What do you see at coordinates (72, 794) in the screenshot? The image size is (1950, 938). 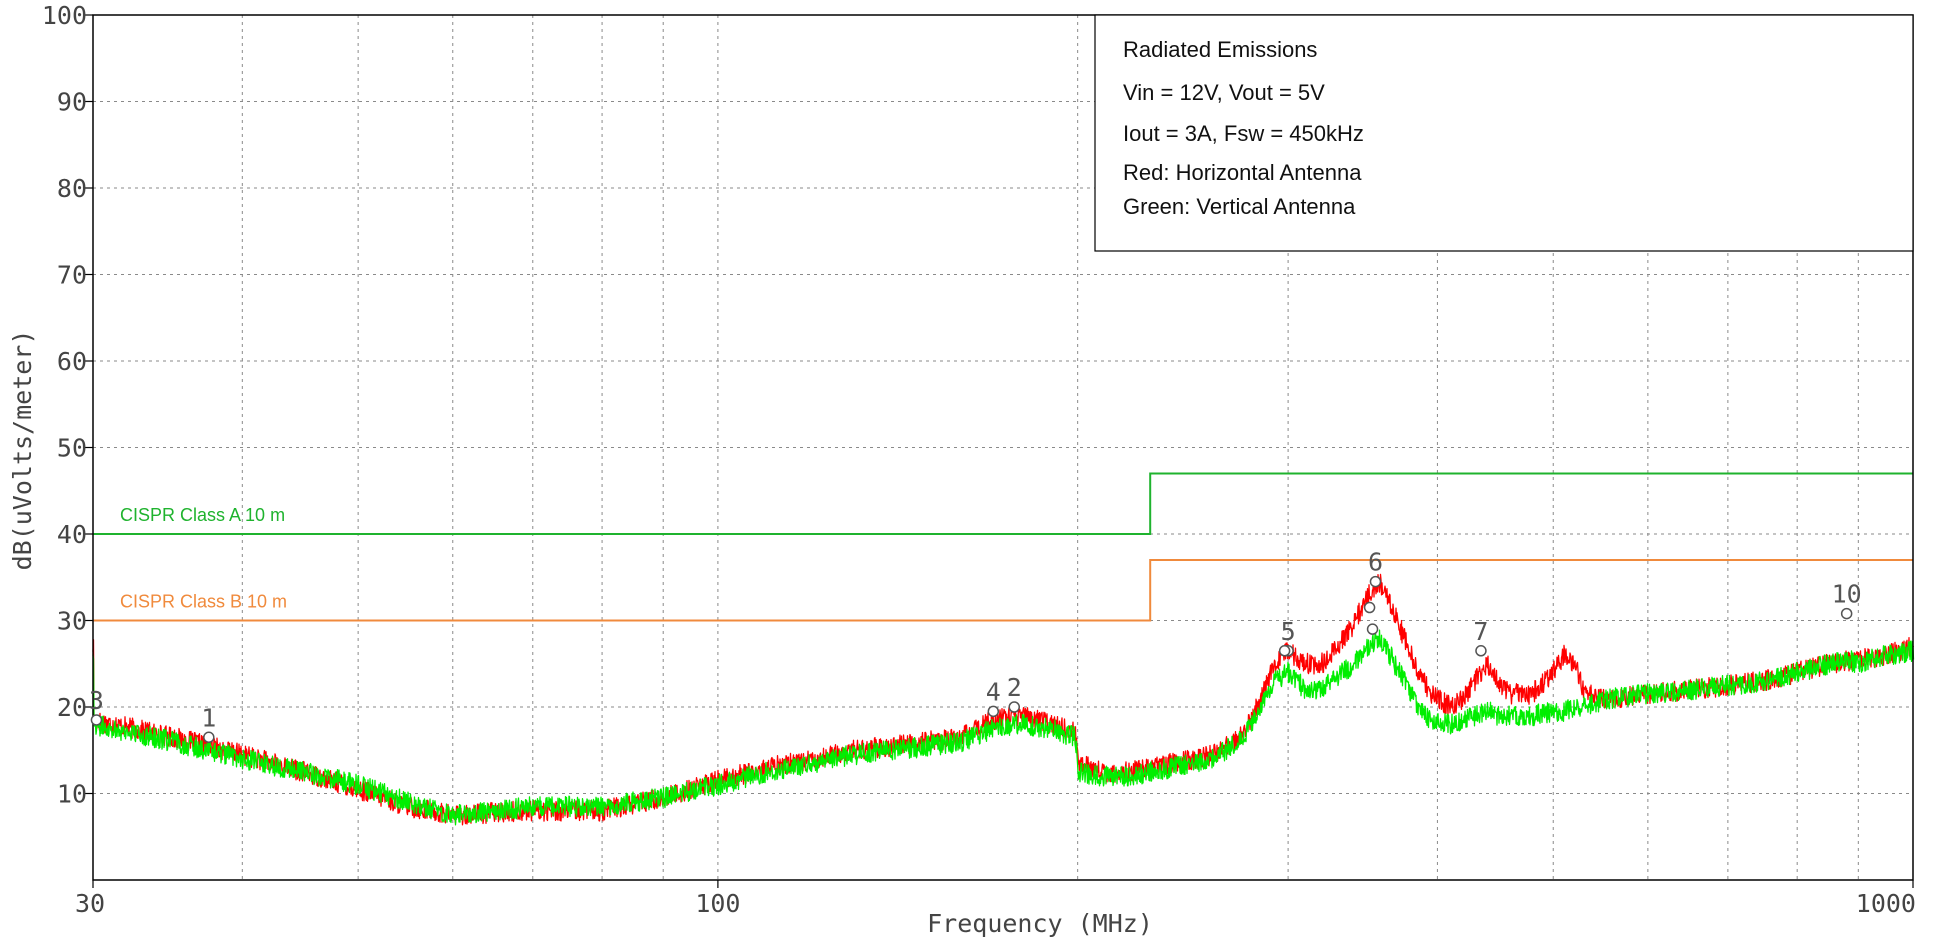 I see `y-tick-label: 10` at bounding box center [72, 794].